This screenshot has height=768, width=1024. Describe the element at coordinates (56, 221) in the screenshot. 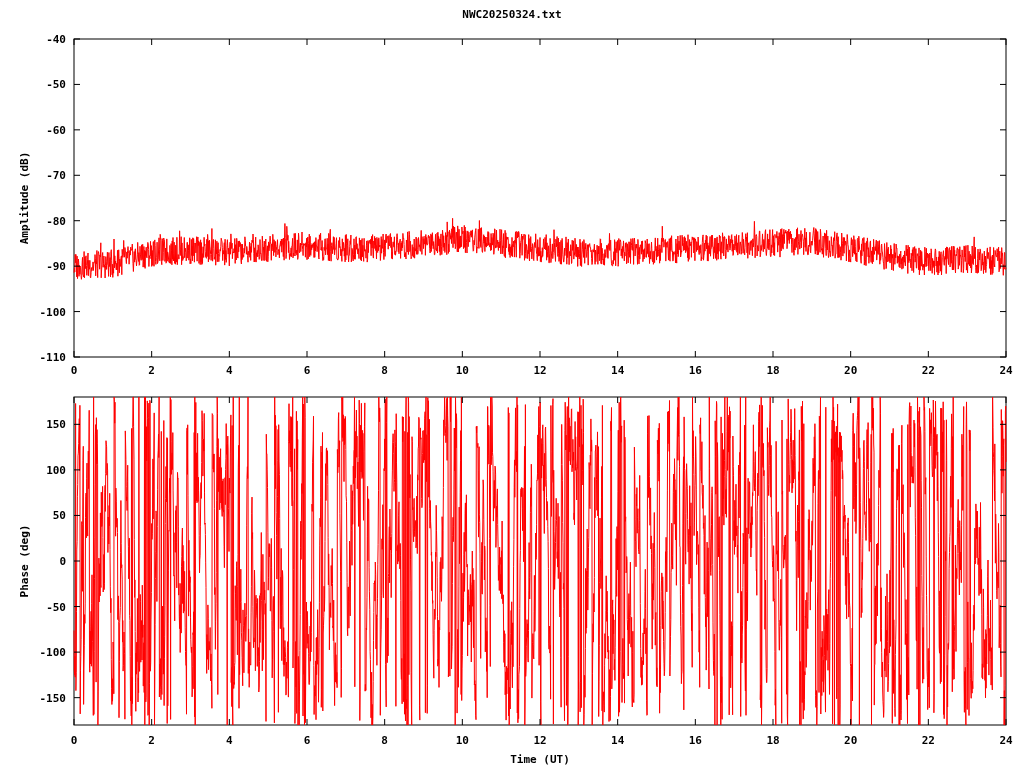

I see `tick-label: -80` at that location.